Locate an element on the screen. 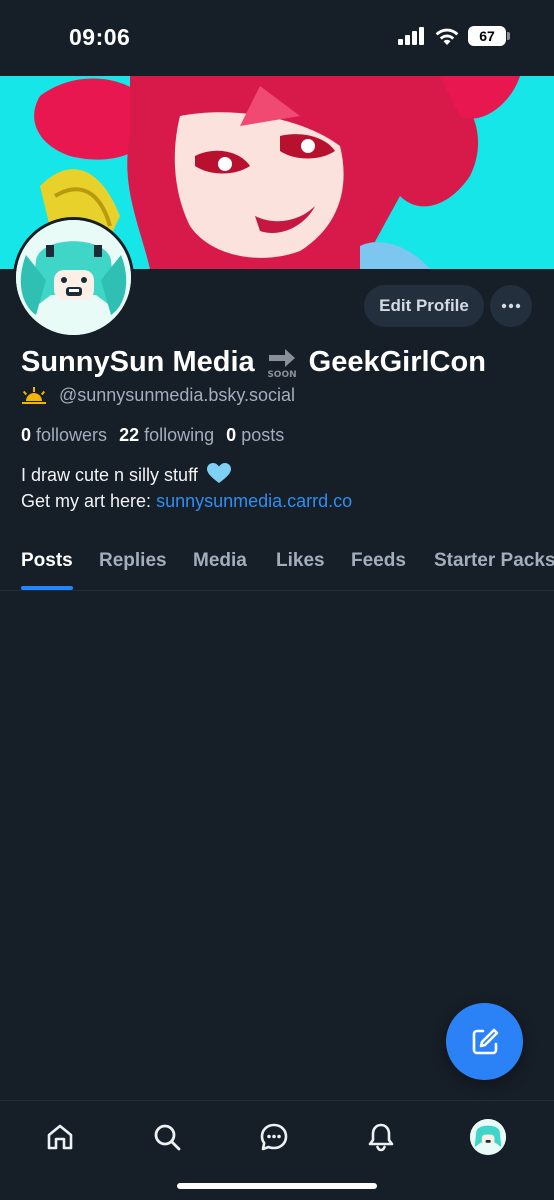 Image resolution: width=554 pixels, height=1200 pixels. nav-home is located at coordinates (60, 1137).